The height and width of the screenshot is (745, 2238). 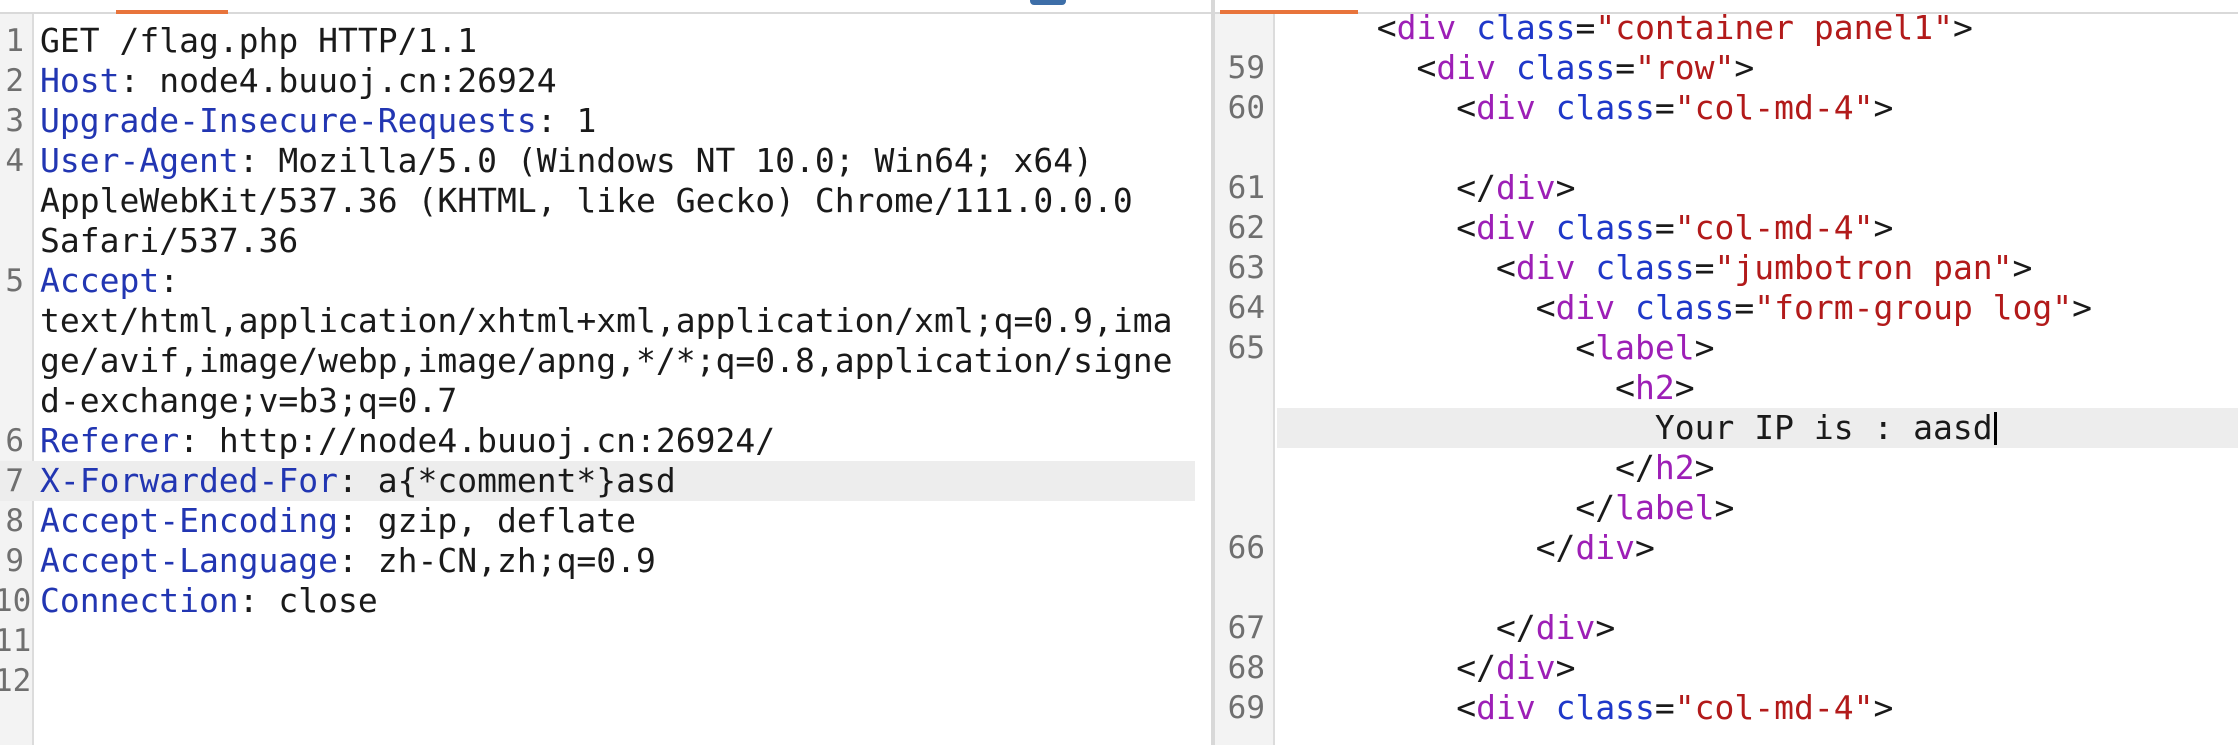 What do you see at coordinates (605, 601) in the screenshot?
I see `request-line: 10 Connection: close` at bounding box center [605, 601].